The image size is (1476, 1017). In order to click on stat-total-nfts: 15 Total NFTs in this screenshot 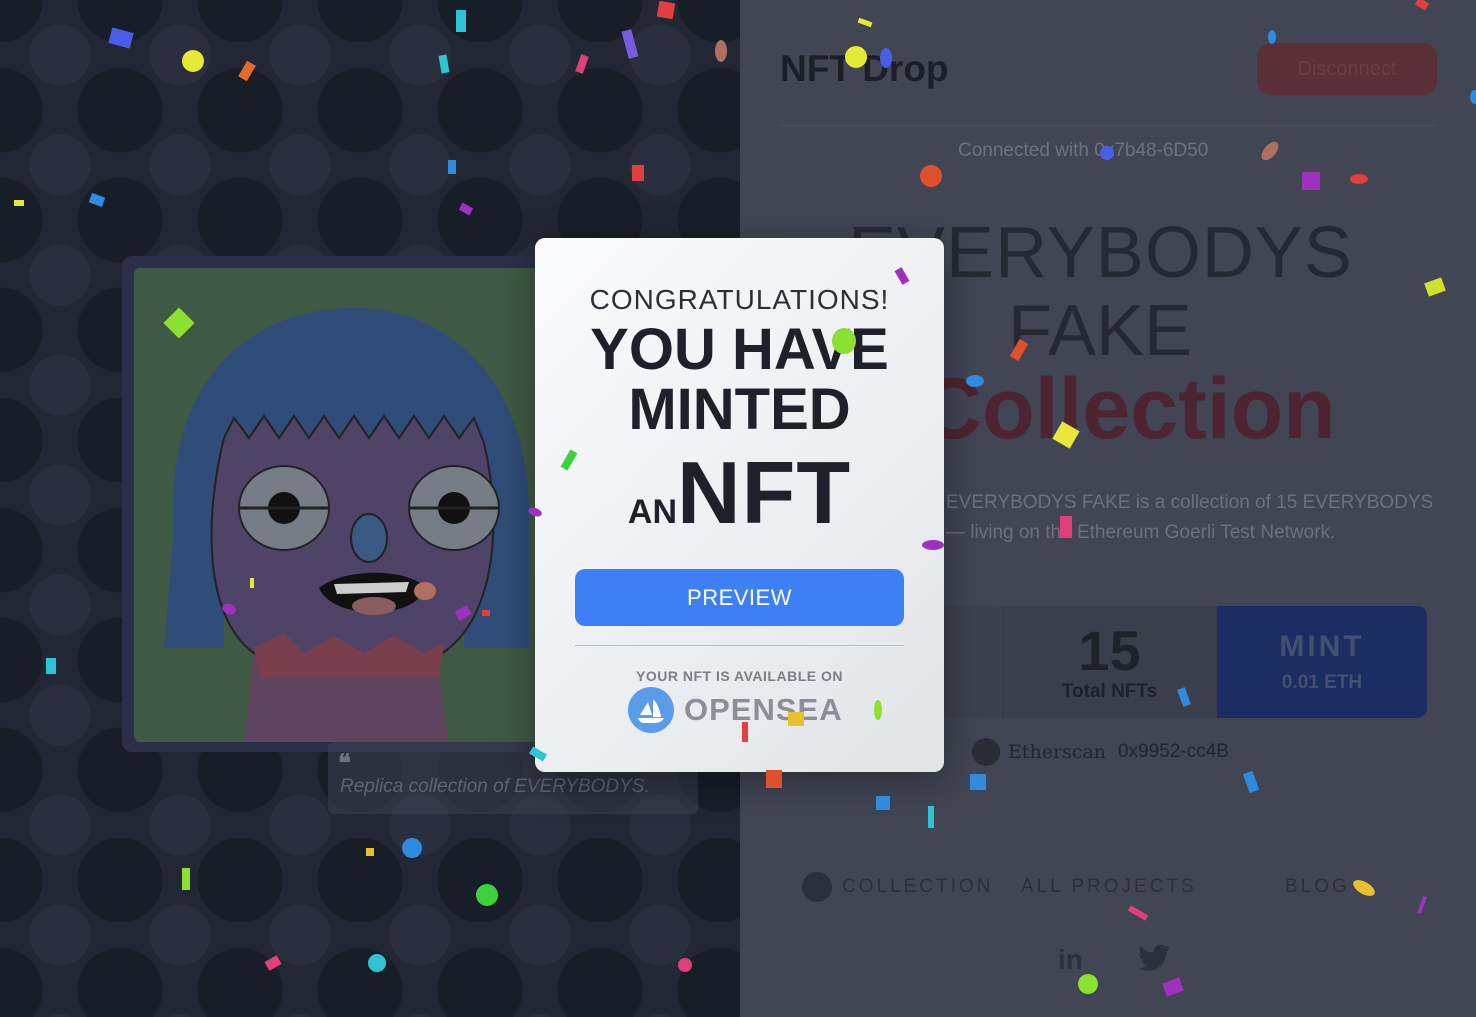, I will do `click(1110, 662)`.